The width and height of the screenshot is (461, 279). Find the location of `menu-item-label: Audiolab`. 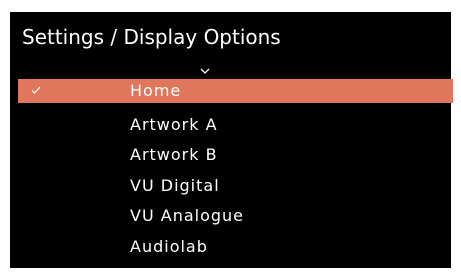

menu-item-label: Audiolab is located at coordinates (169, 246).